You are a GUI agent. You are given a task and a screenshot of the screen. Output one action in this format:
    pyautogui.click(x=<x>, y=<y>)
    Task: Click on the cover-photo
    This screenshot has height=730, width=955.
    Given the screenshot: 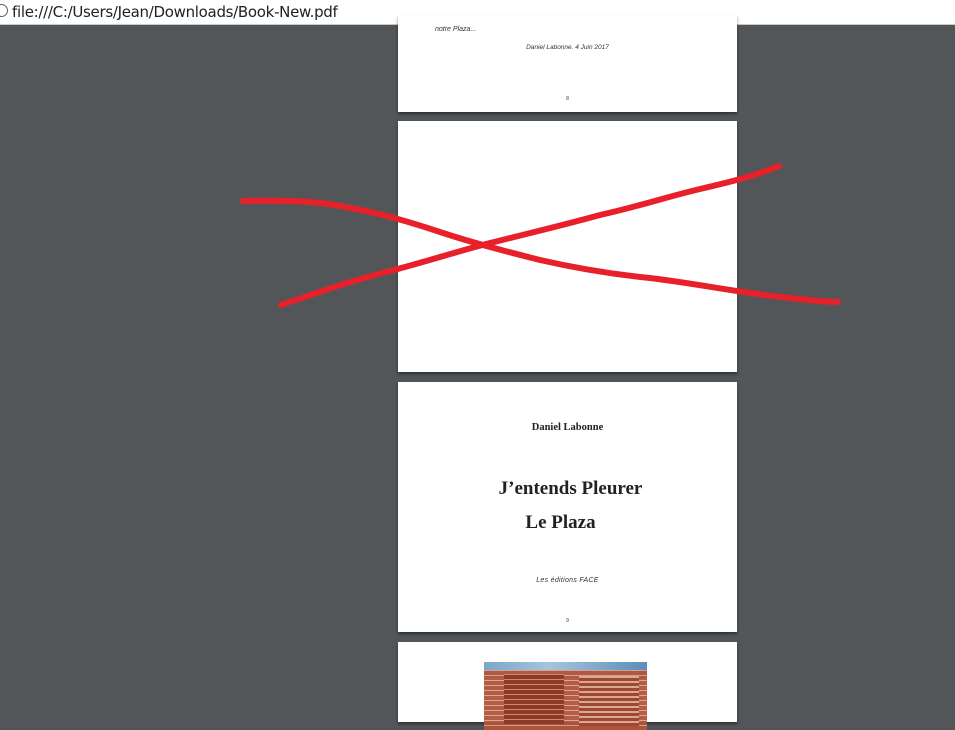 What is the action you would take?
    pyautogui.click(x=565, y=696)
    